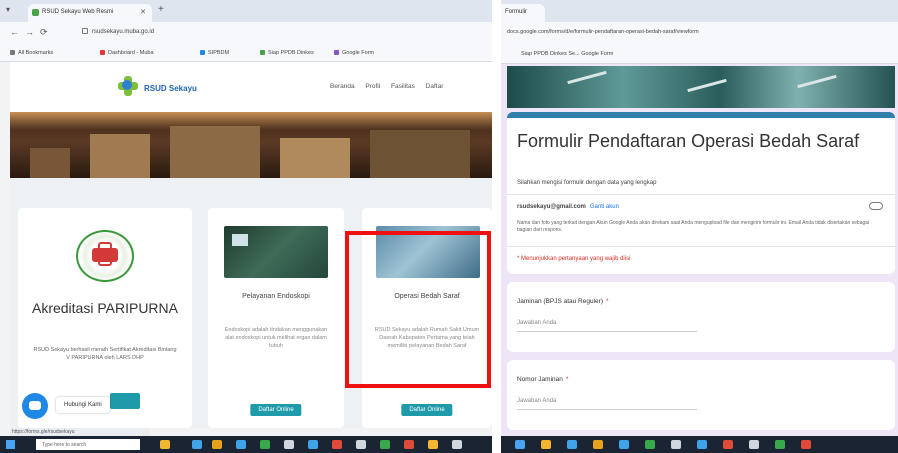 The image size is (898, 453). I want to click on bookmark-dashboard: Dashboard - Muba, so click(127, 53).